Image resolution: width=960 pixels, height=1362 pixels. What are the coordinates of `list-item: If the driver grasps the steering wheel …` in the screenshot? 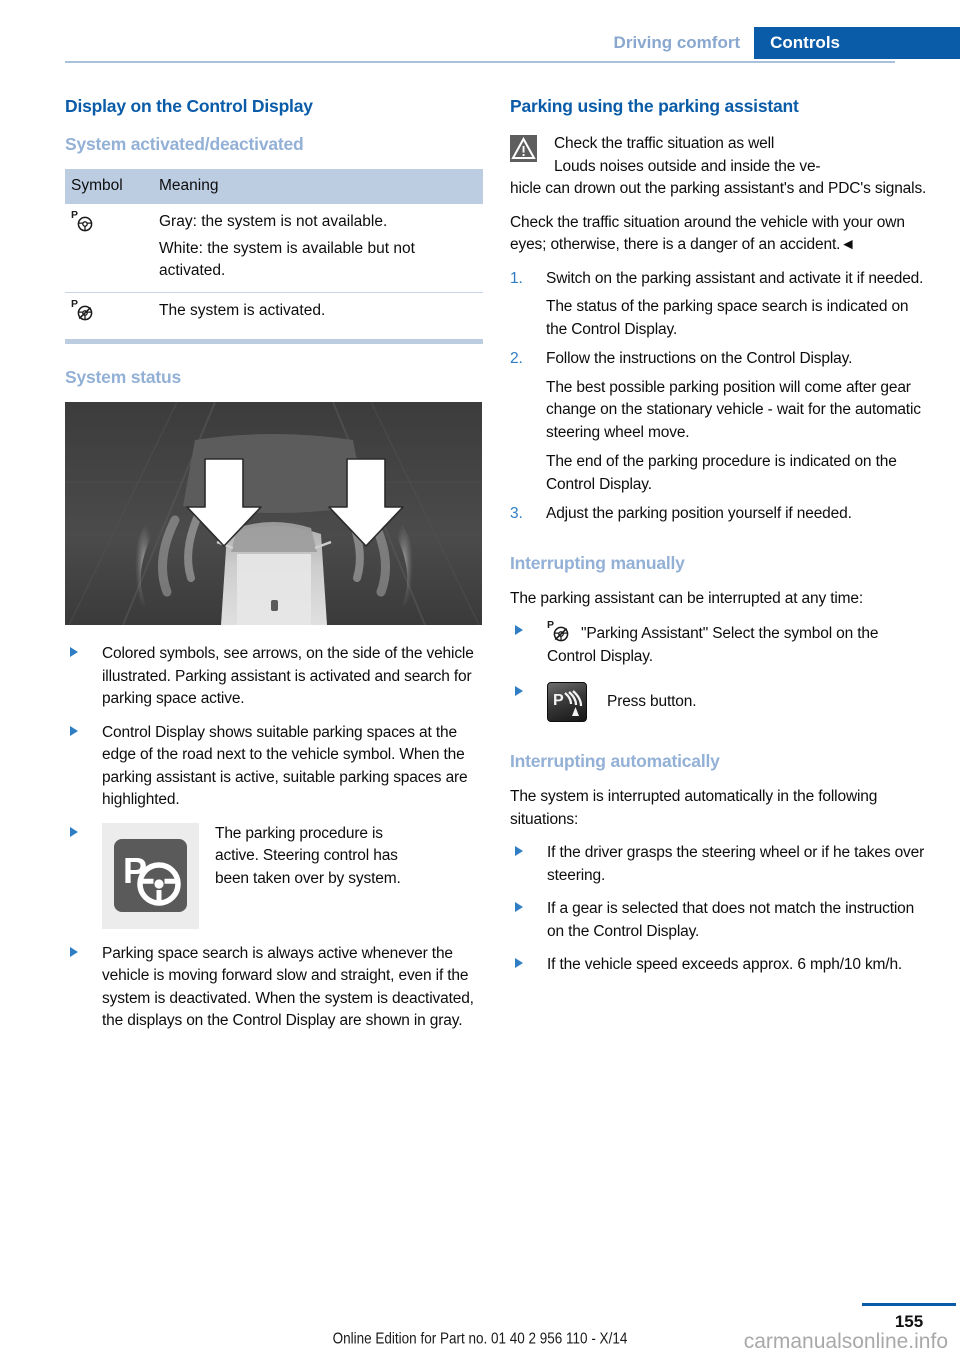 It's located at (719, 864).